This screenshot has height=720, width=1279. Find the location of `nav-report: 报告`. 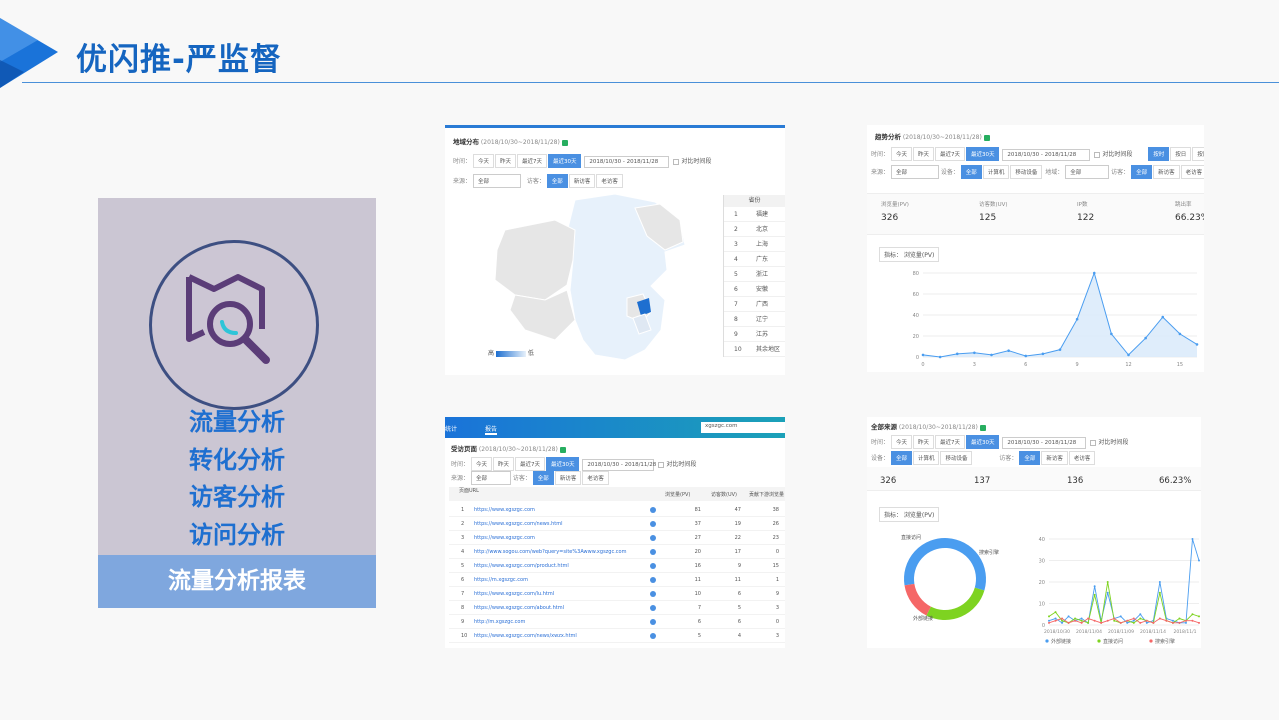

nav-report: 报告 is located at coordinates (491, 429).